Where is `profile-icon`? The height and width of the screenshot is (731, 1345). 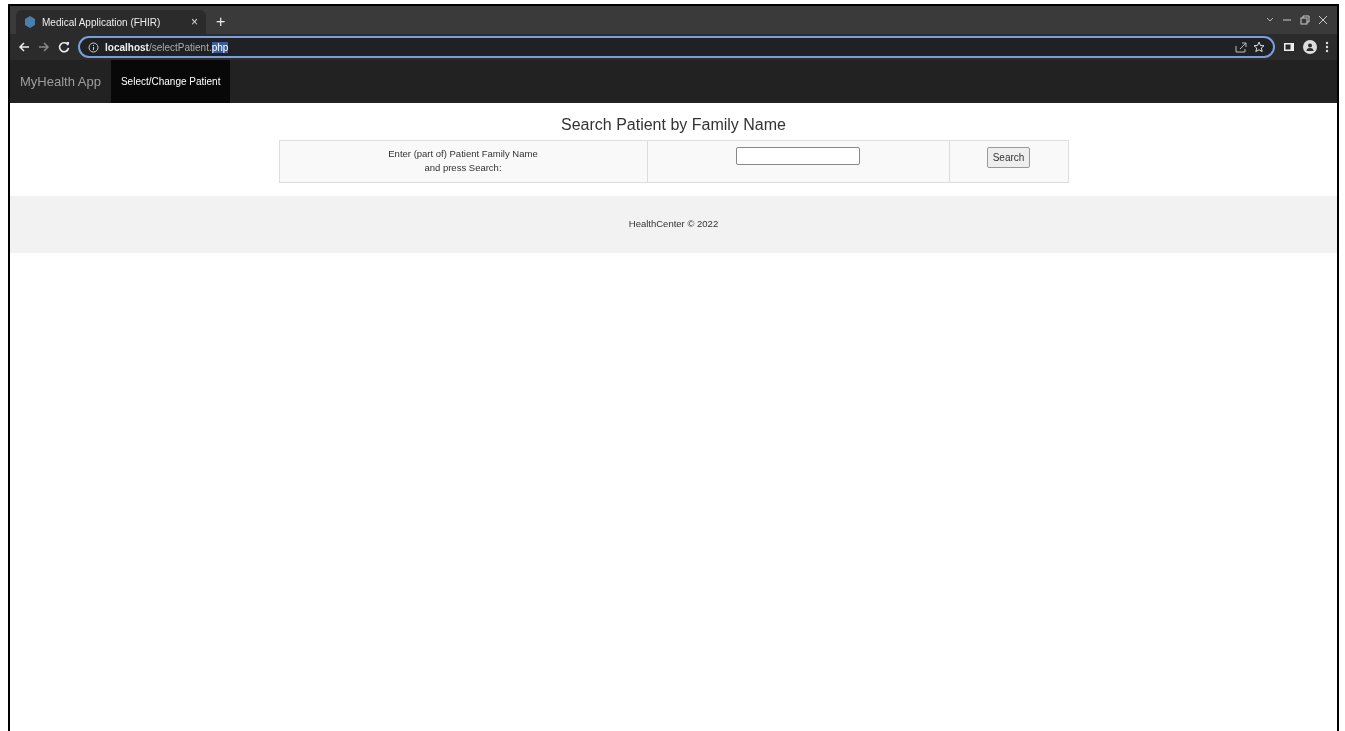
profile-icon is located at coordinates (1310, 47).